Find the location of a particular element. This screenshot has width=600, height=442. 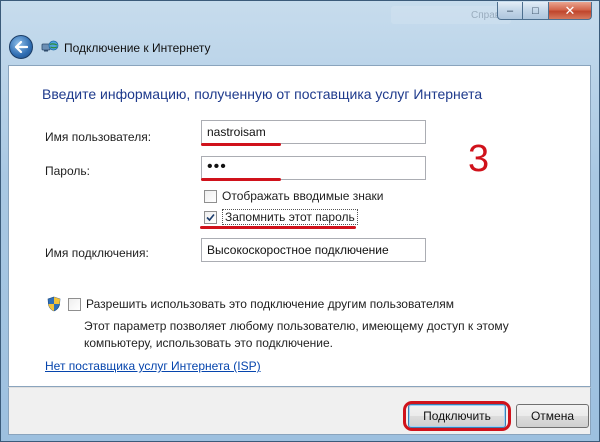

remember-underline-annotation is located at coordinates (278, 227).